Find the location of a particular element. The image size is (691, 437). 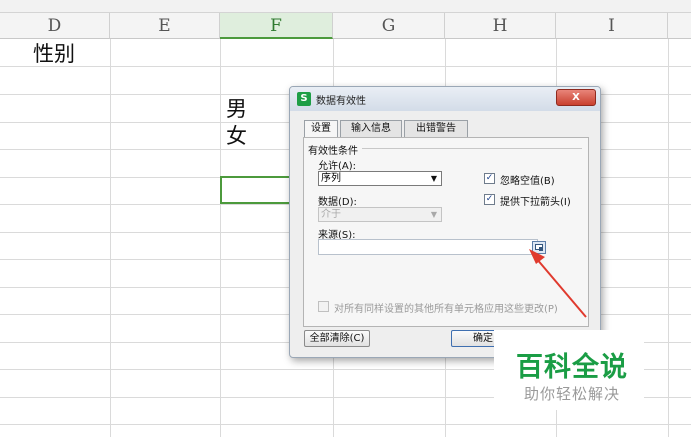

watermark-logo-text: 百科全说 is located at coordinates (572, 367).